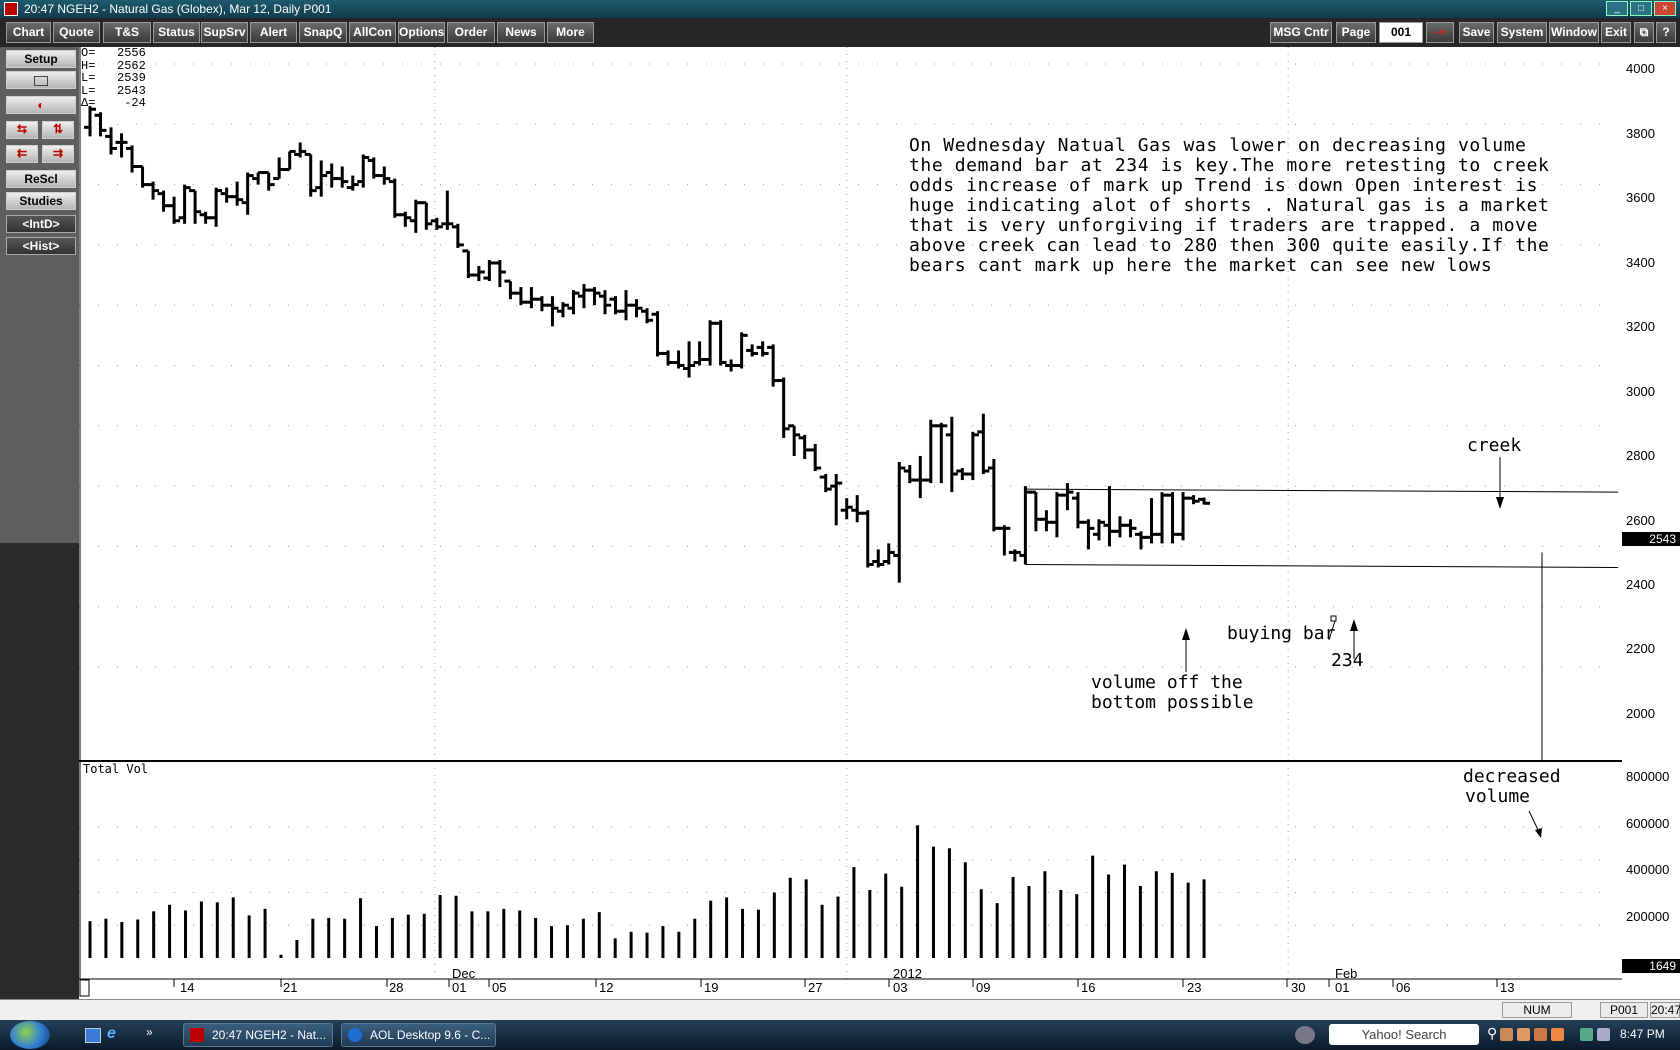  Describe the element at coordinates (116, 769) in the screenshot. I see `volume-title: Total Vol` at that location.